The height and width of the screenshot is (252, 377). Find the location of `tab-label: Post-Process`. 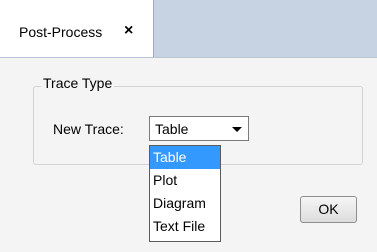

tab-label: Post-Process is located at coordinates (61, 32).